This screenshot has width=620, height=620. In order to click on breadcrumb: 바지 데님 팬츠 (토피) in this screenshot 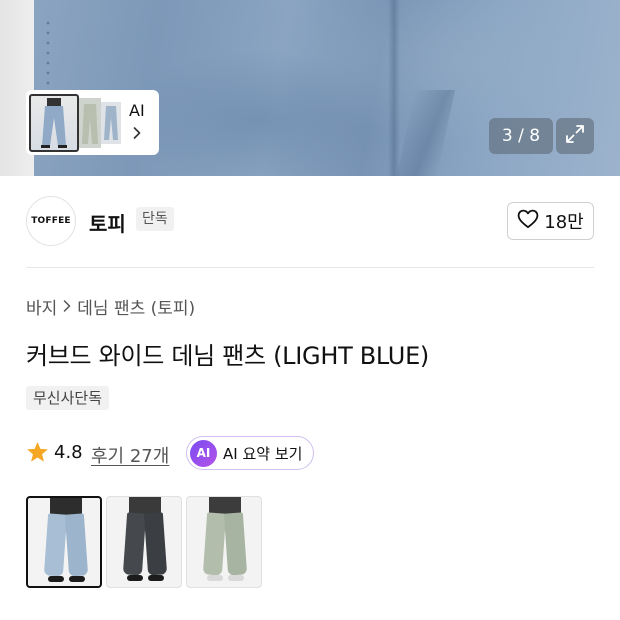, I will do `click(110, 306)`.